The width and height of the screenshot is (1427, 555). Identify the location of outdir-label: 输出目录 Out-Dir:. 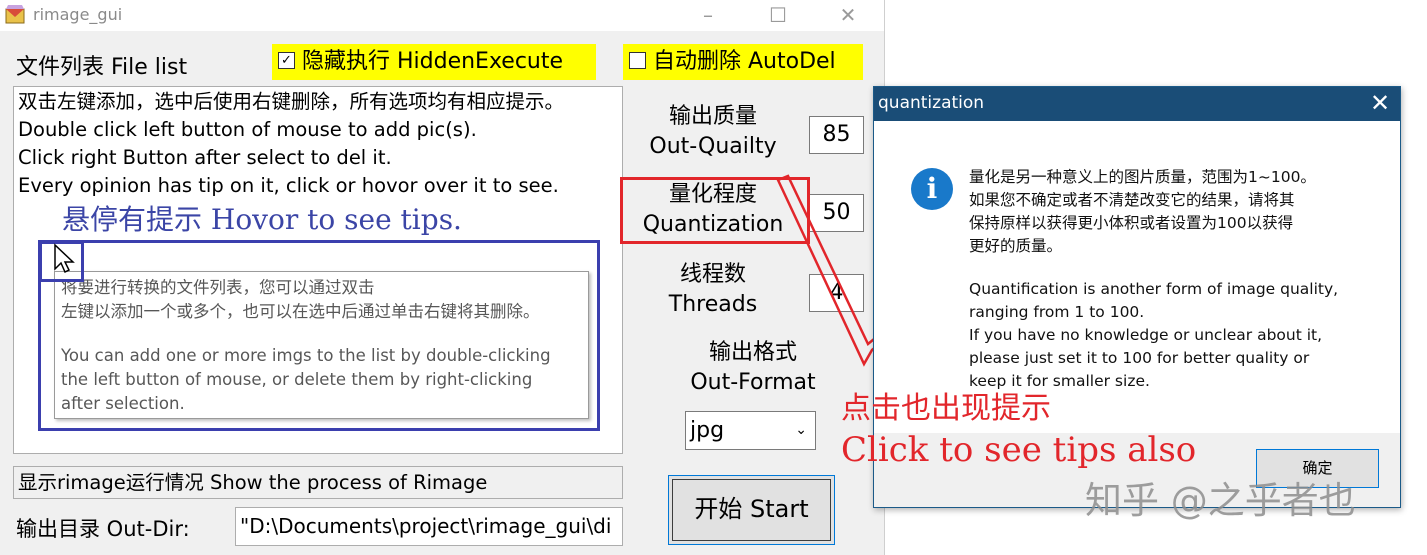
(103, 529).